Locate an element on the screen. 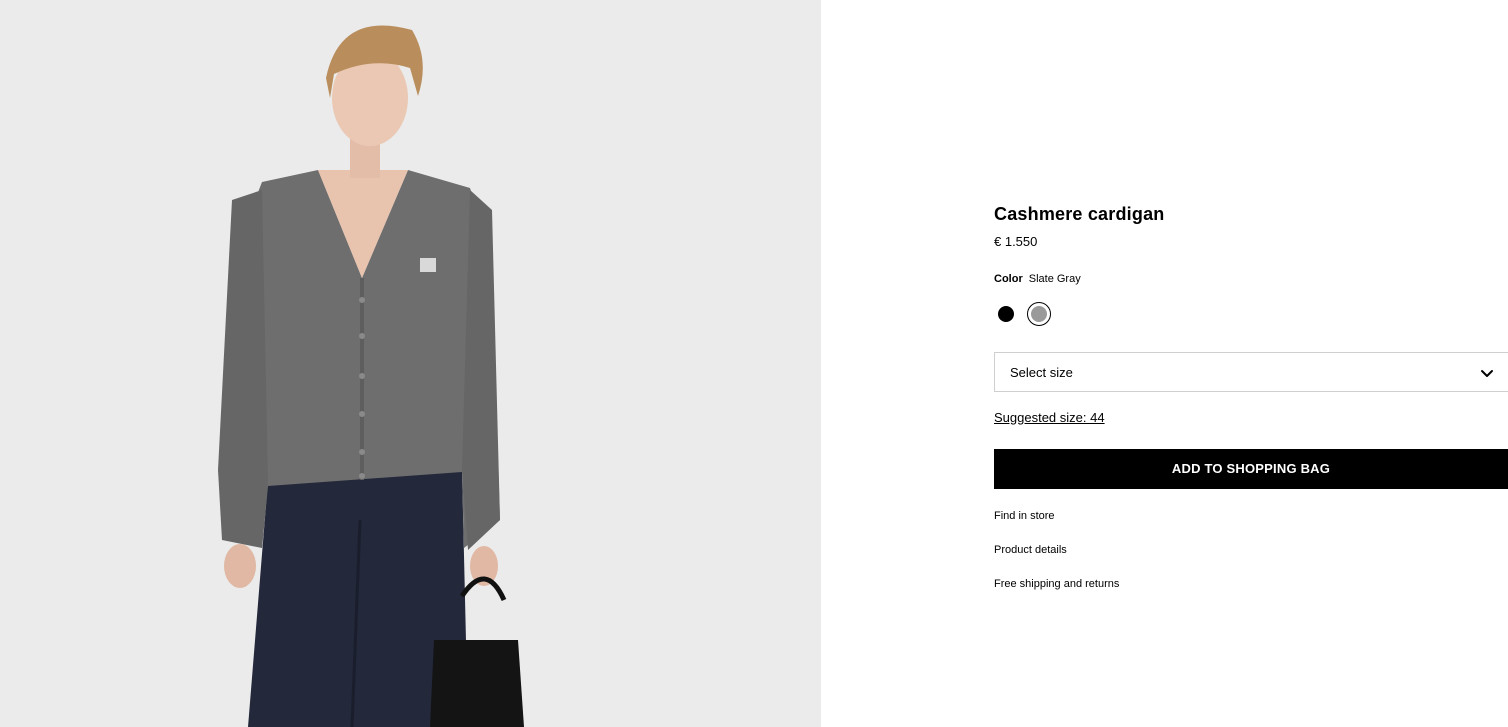 The width and height of the screenshot is (1508, 727). product-title: Cashmere cardigan is located at coordinates (1079, 214).